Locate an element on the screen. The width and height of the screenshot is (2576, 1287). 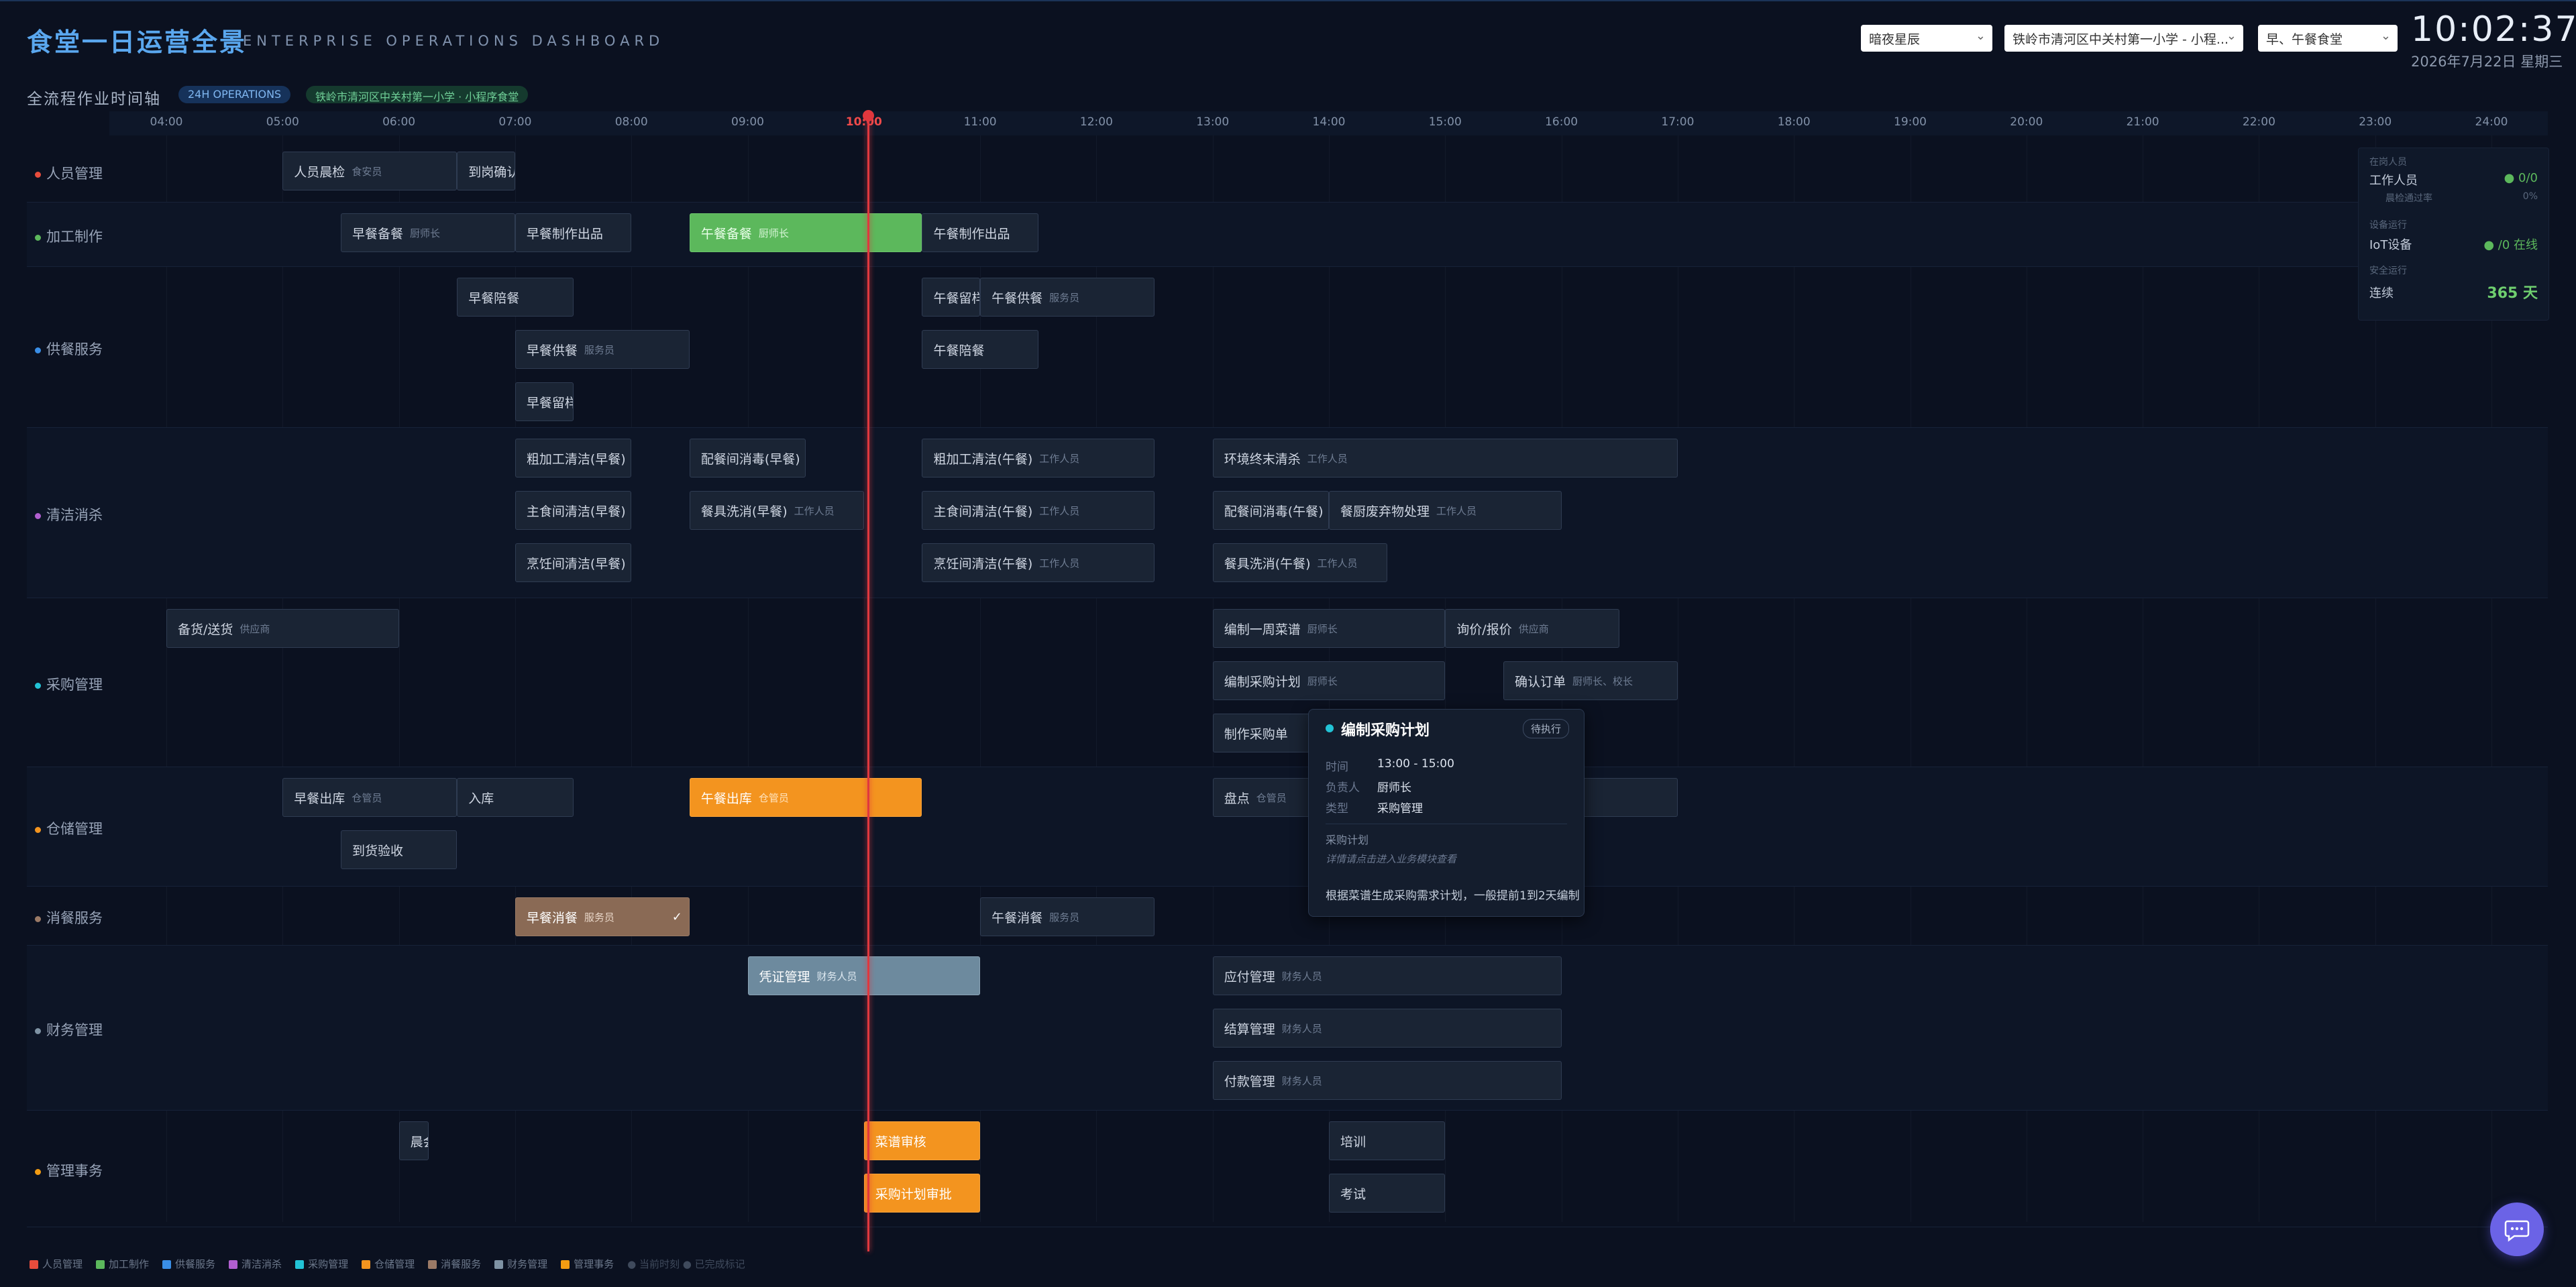
legend-item: 财务管理 is located at coordinates (520, 1264).